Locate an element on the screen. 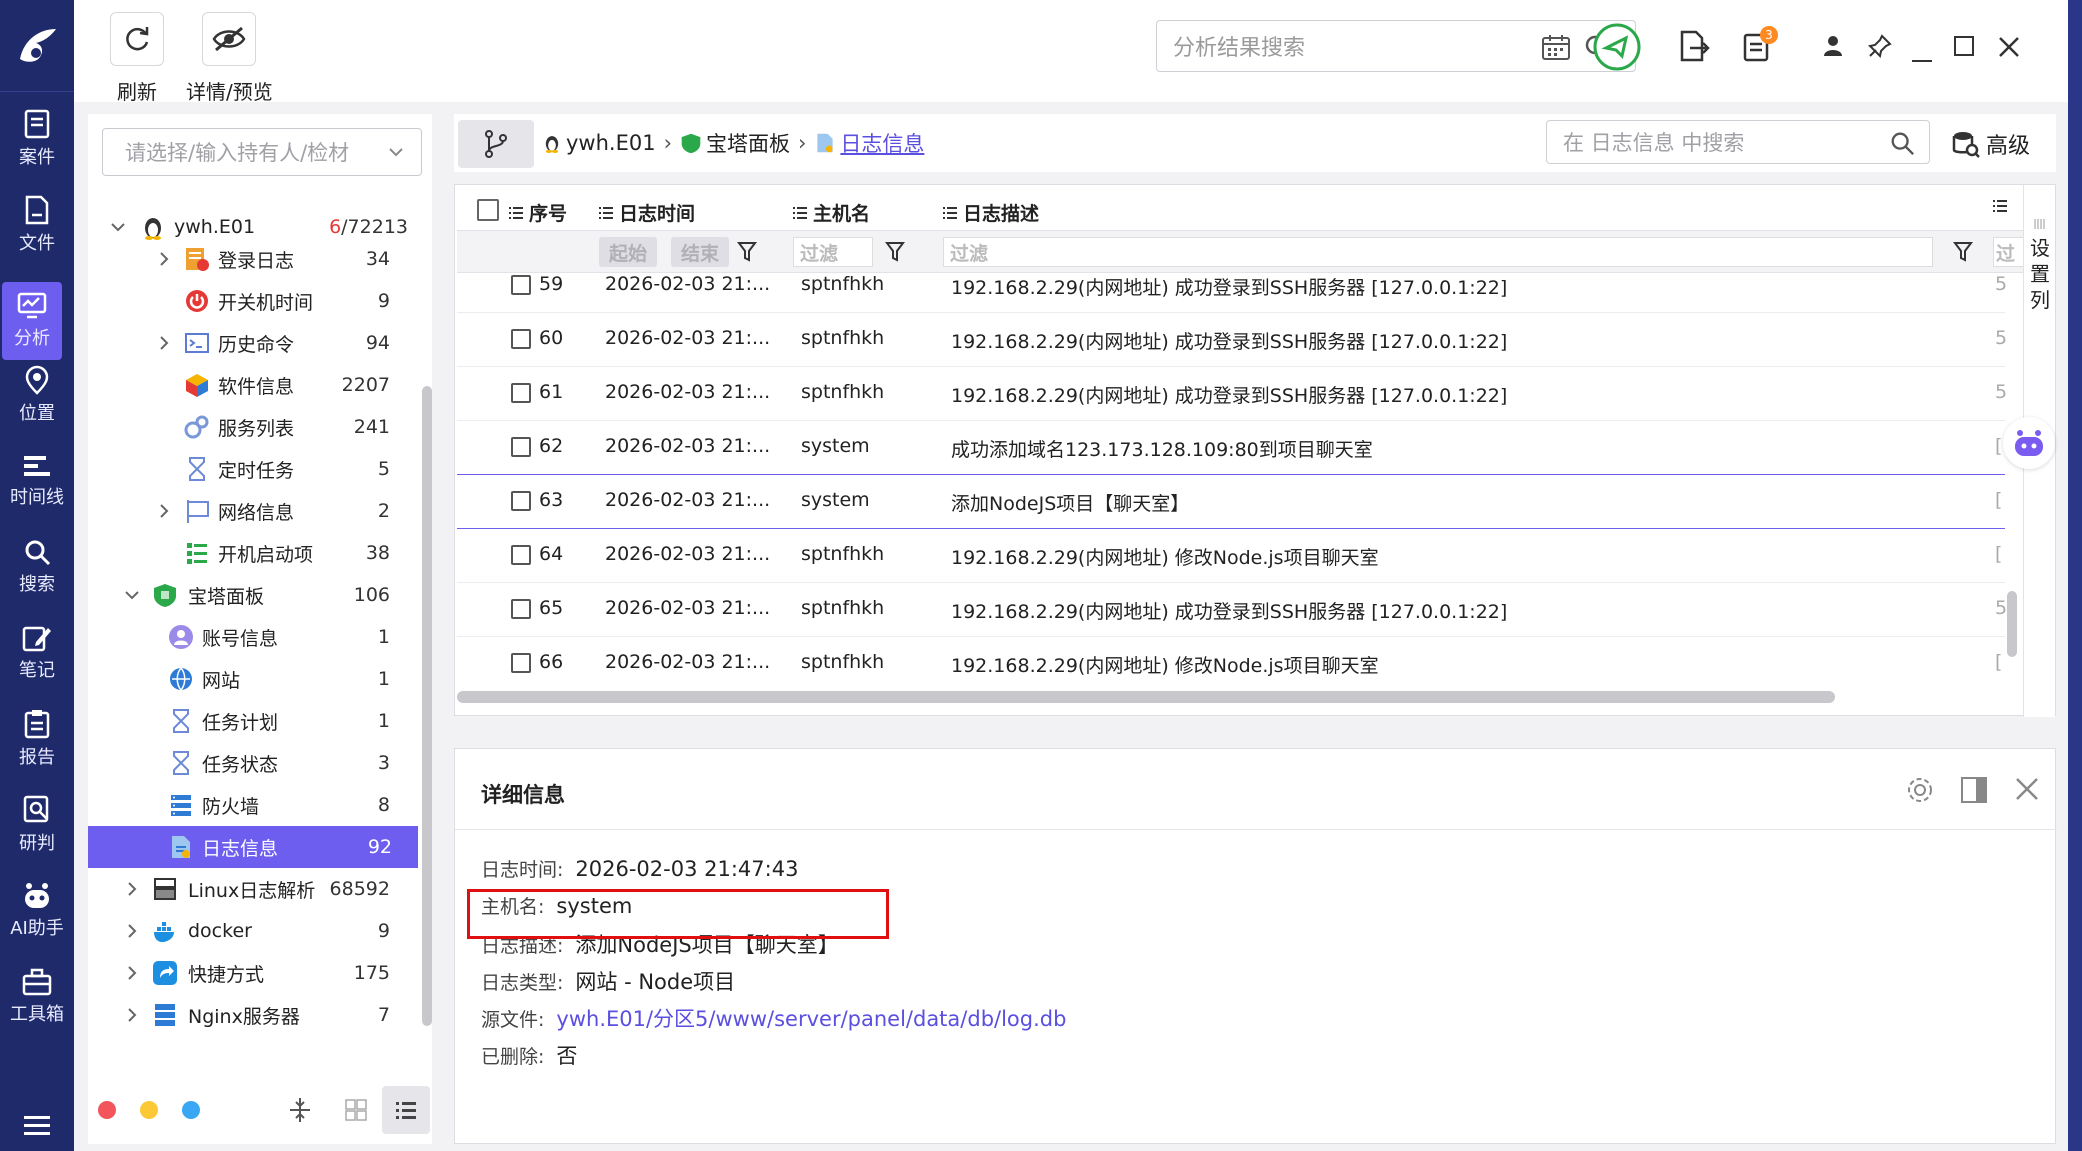 This screenshot has height=1151, width=2082. extra-filter-input: 过 is located at coordinates (2009, 252).